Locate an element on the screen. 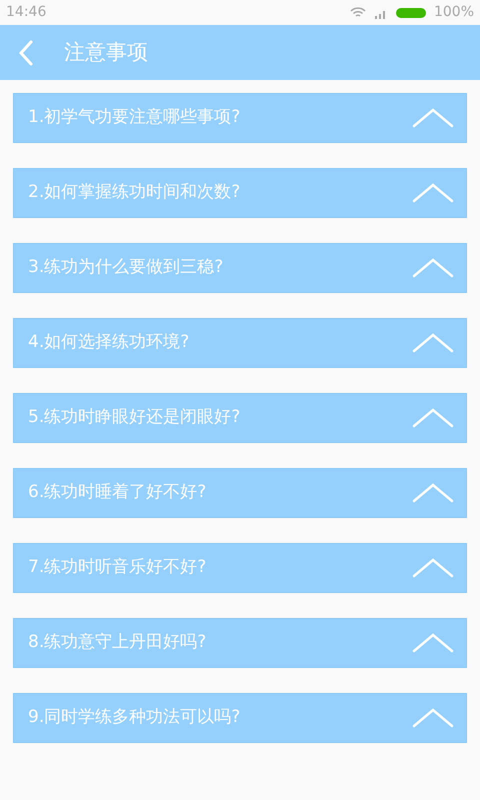 The width and height of the screenshot is (480, 800). question-item: 1.初学气功要注意哪些事项? is located at coordinates (240, 118).